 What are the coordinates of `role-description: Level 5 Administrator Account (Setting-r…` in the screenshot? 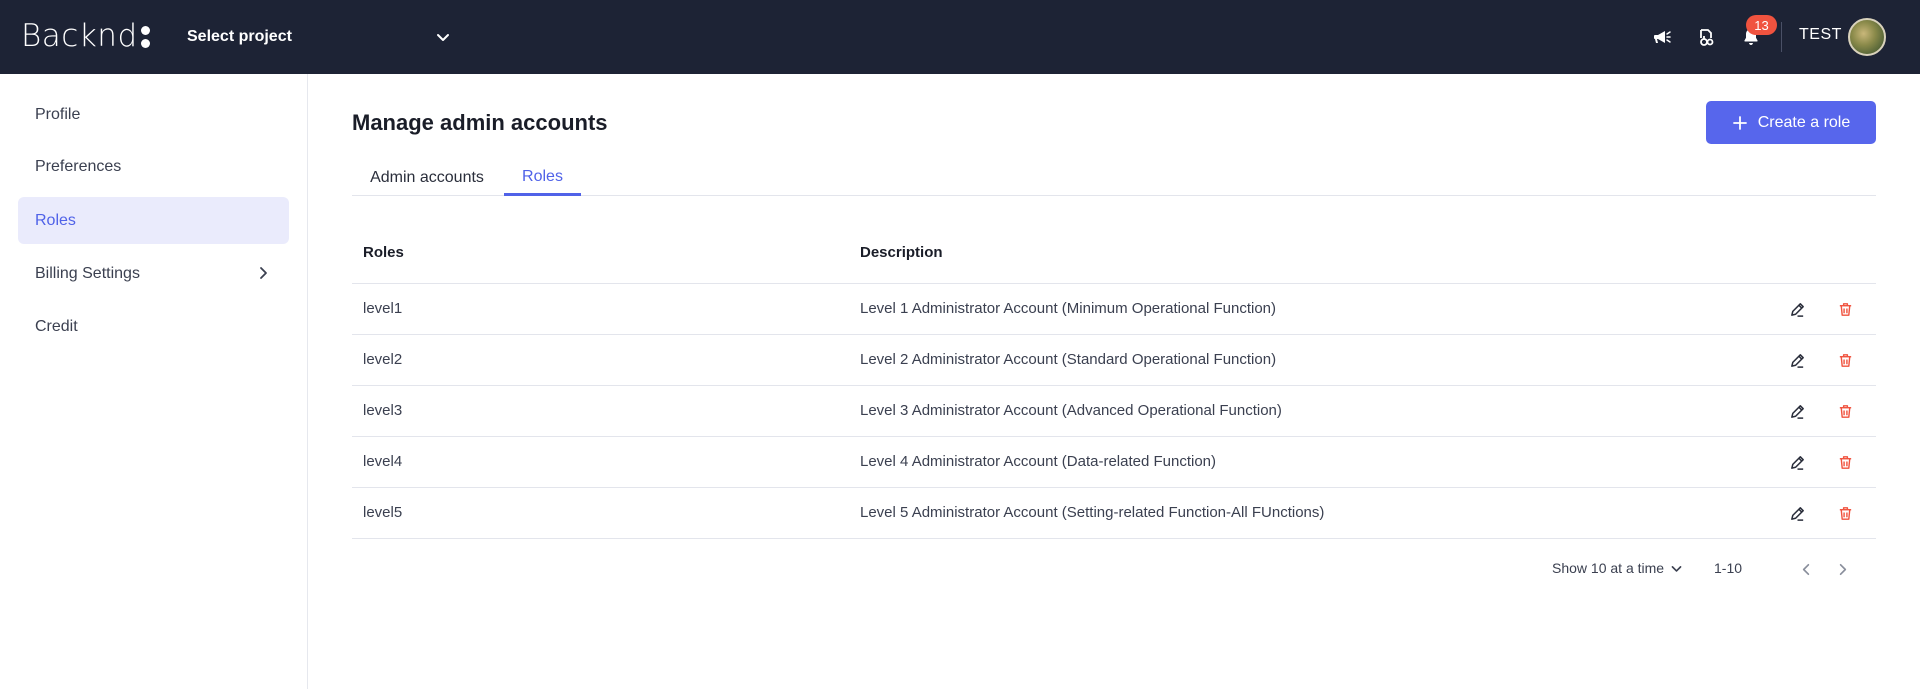 It's located at (1092, 512).